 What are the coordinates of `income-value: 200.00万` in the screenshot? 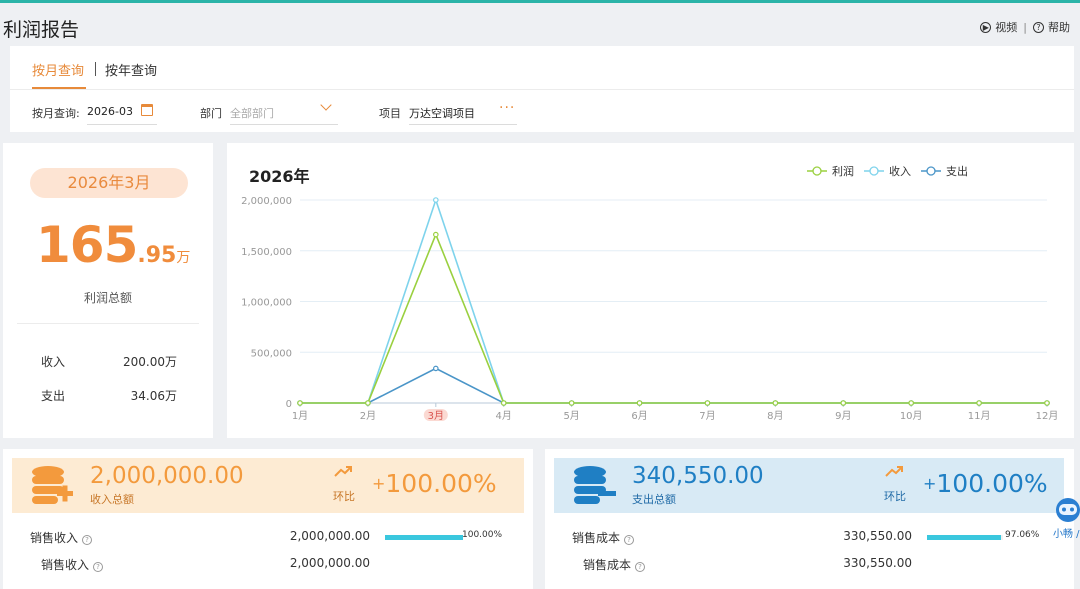 It's located at (150, 362).